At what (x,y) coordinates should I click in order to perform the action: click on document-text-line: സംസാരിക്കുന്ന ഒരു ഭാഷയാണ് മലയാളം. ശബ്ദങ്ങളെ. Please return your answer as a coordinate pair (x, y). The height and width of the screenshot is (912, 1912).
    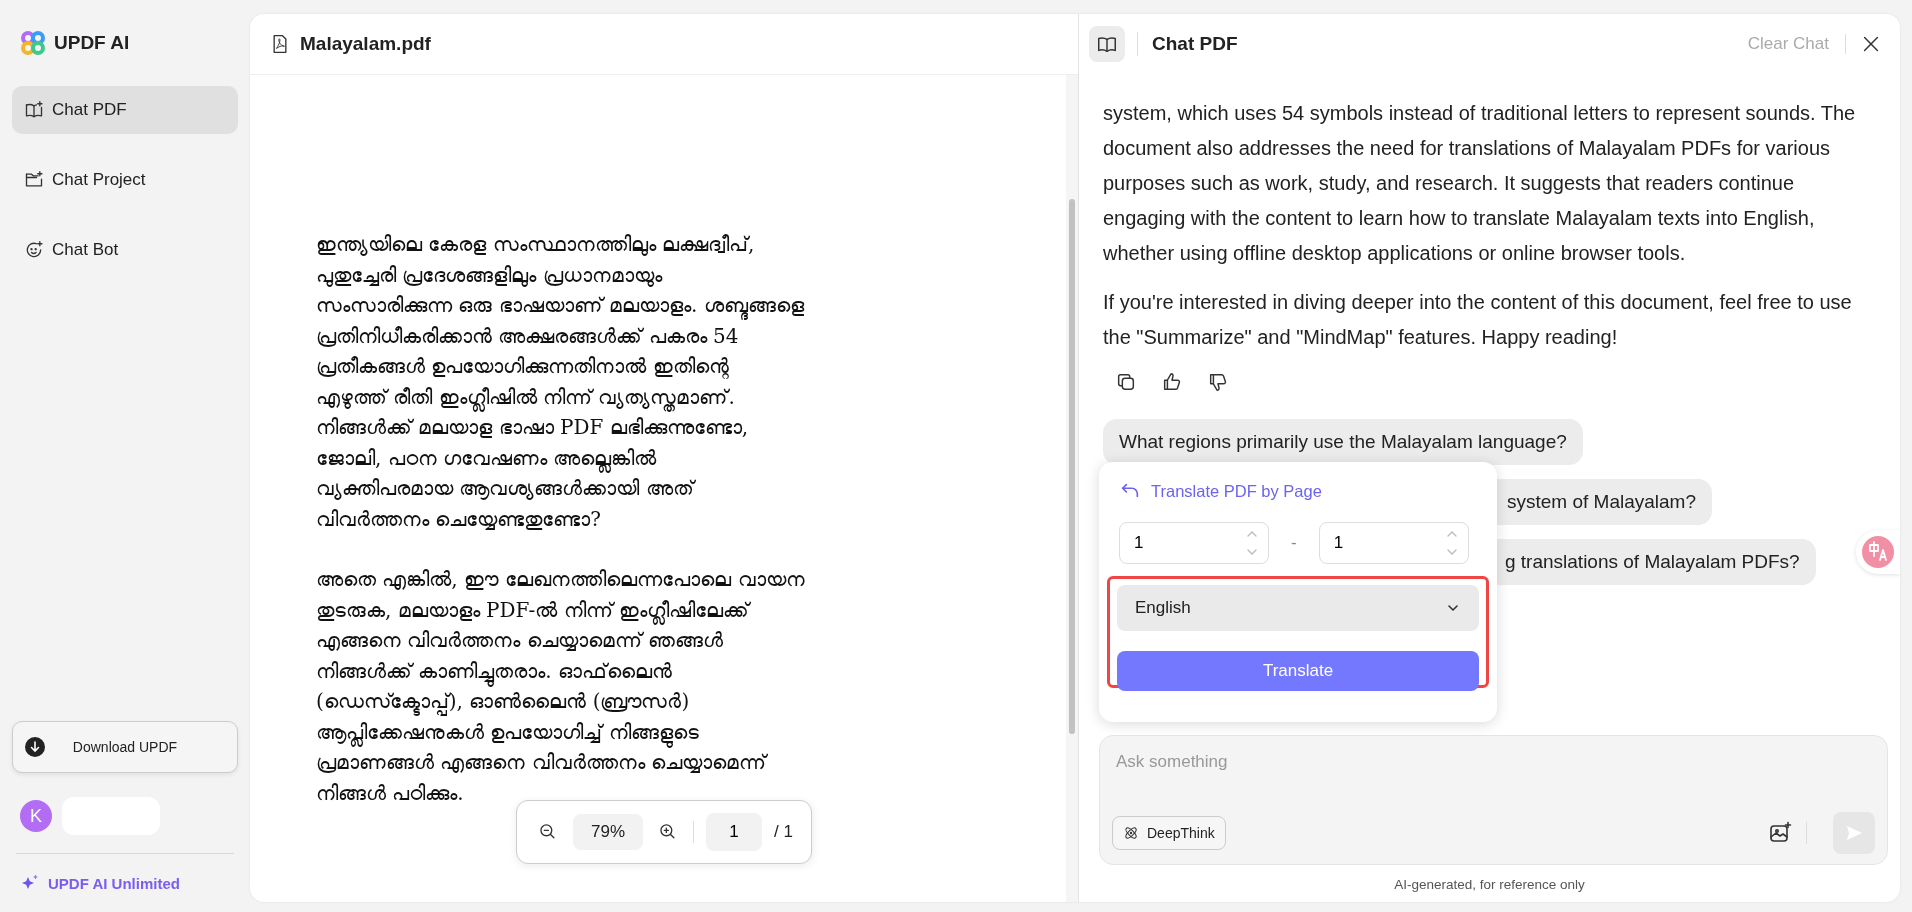
    Looking at the image, I should click on (691, 305).